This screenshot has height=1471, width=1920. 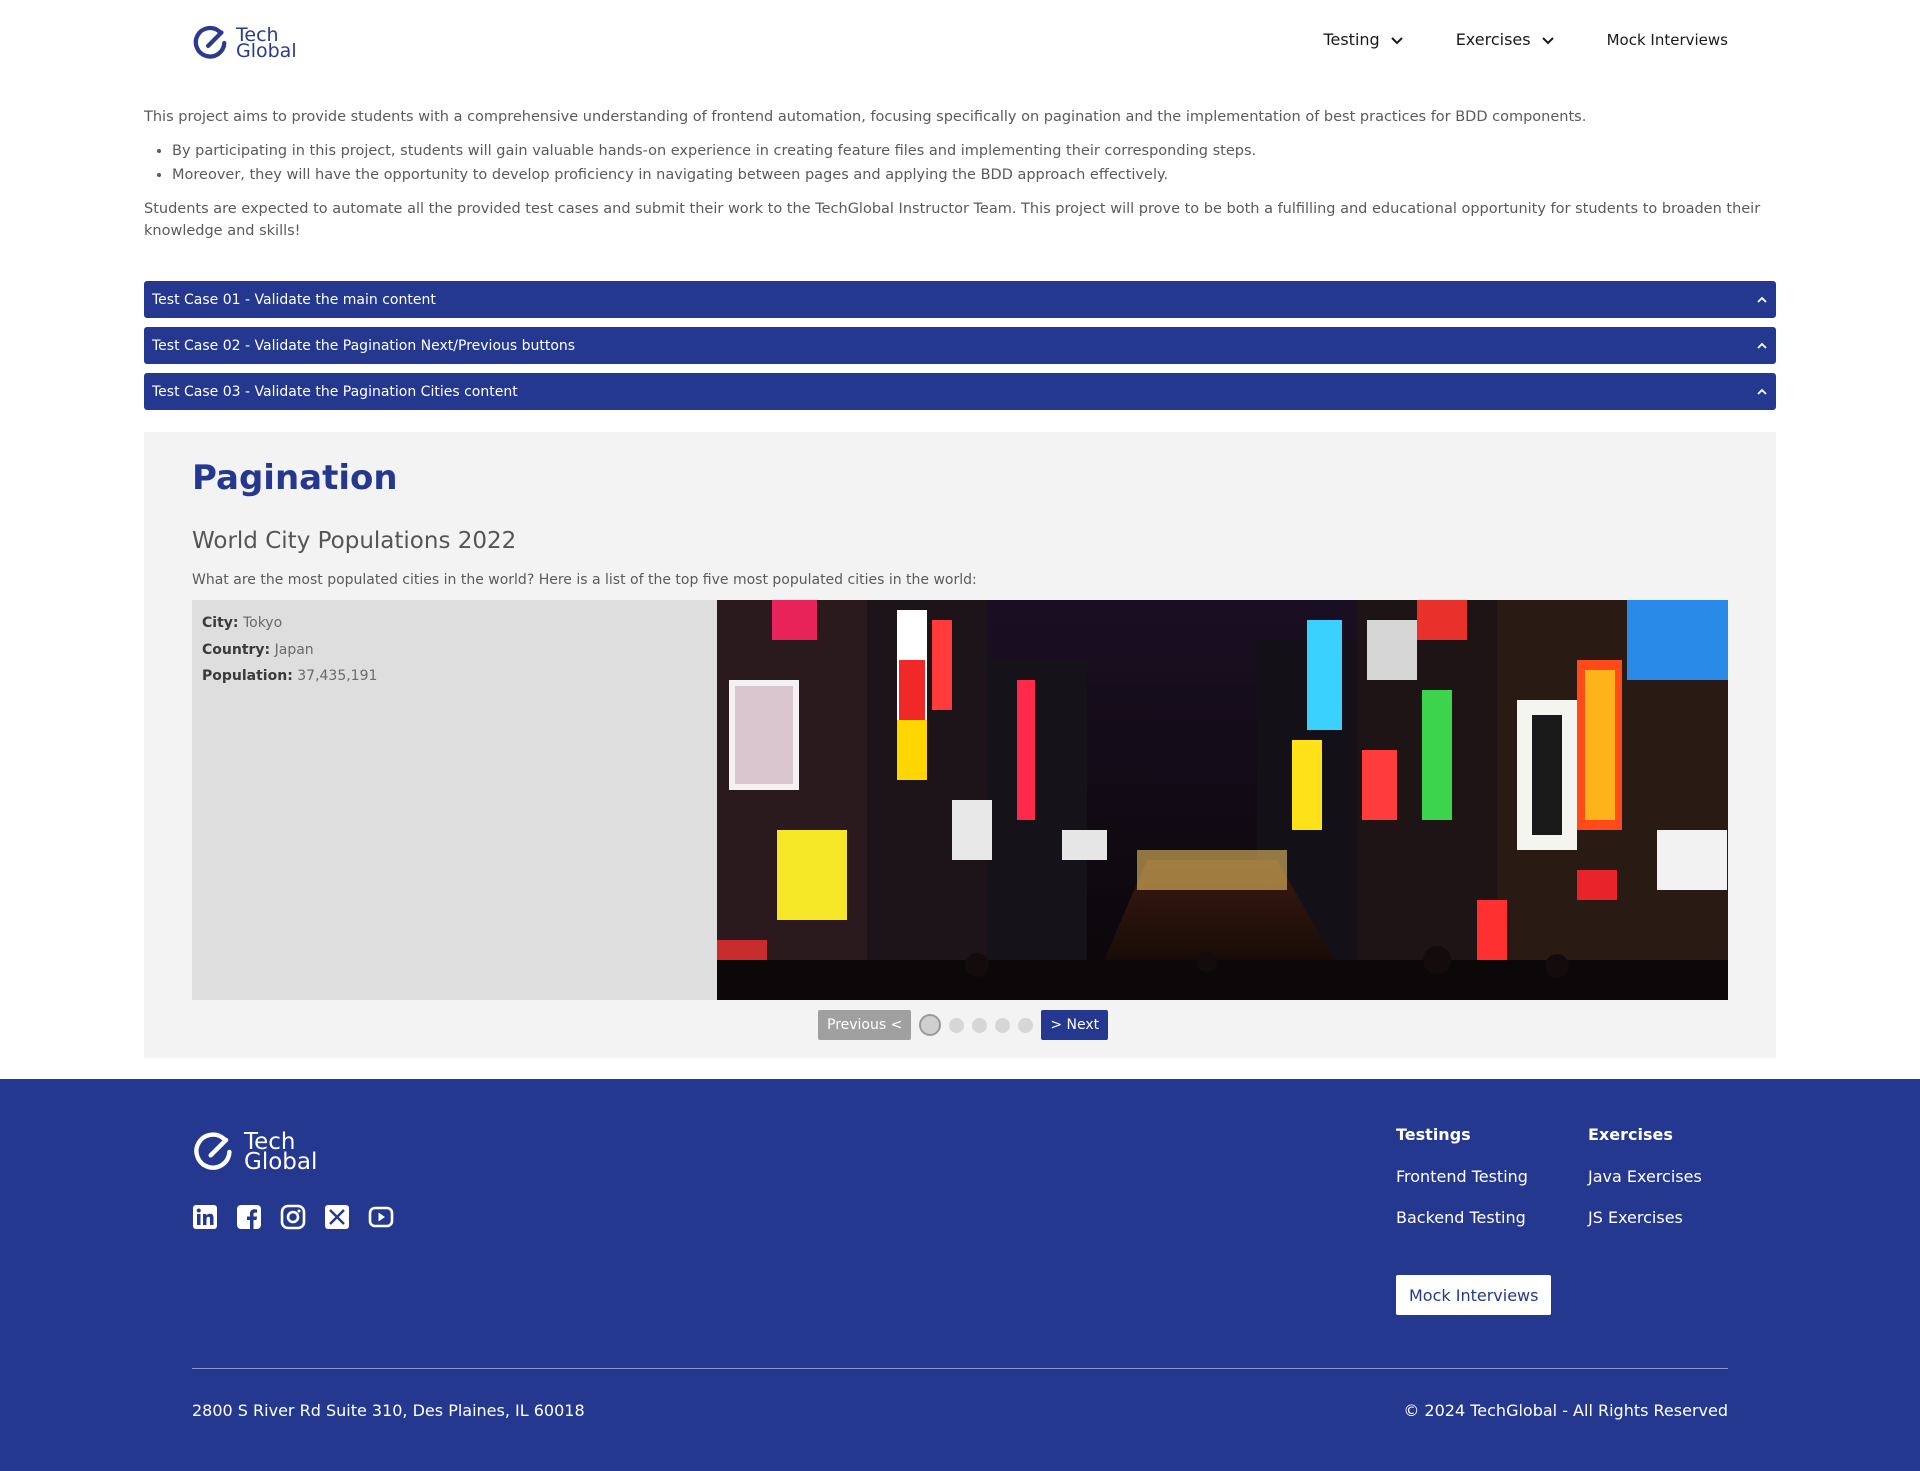 I want to click on youtube-icon, so click(x=381, y=1217).